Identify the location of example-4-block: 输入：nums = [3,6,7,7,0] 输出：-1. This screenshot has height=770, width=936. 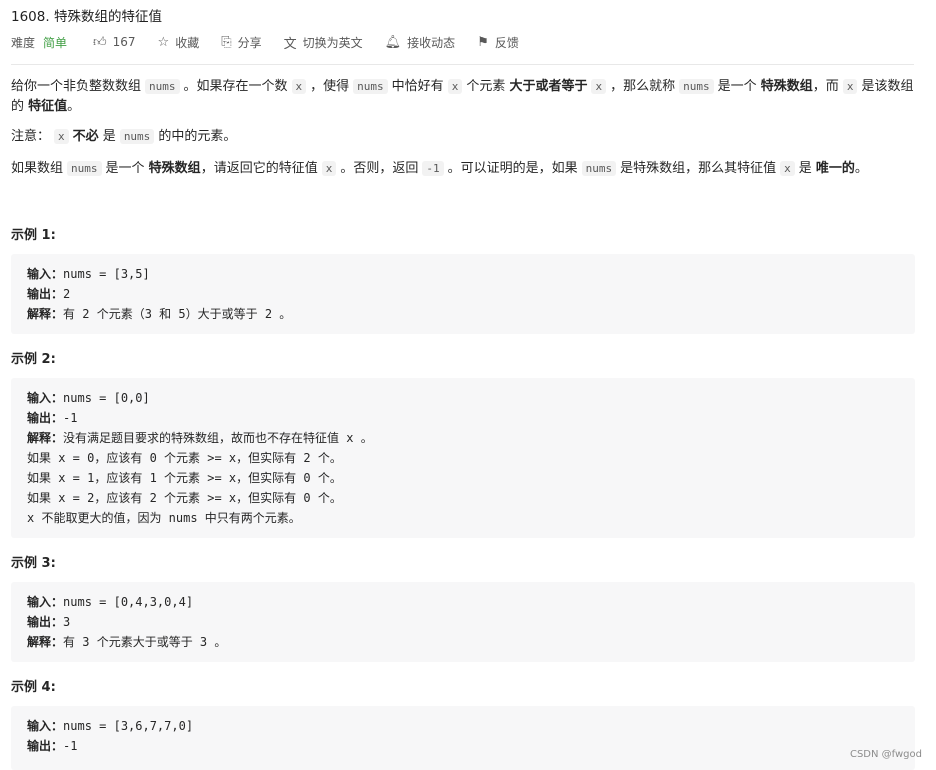
(463, 738).